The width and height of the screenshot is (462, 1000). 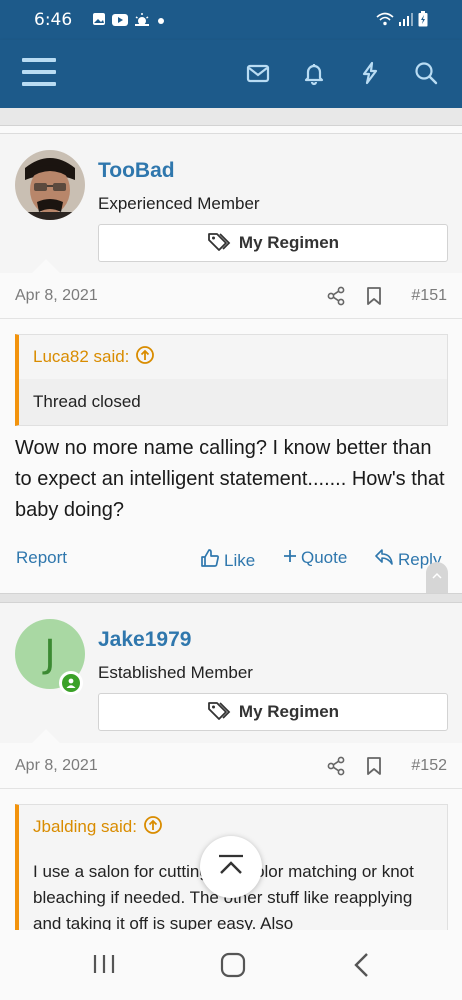 What do you see at coordinates (179, 203) in the screenshot?
I see `user-title: Experienced Member` at bounding box center [179, 203].